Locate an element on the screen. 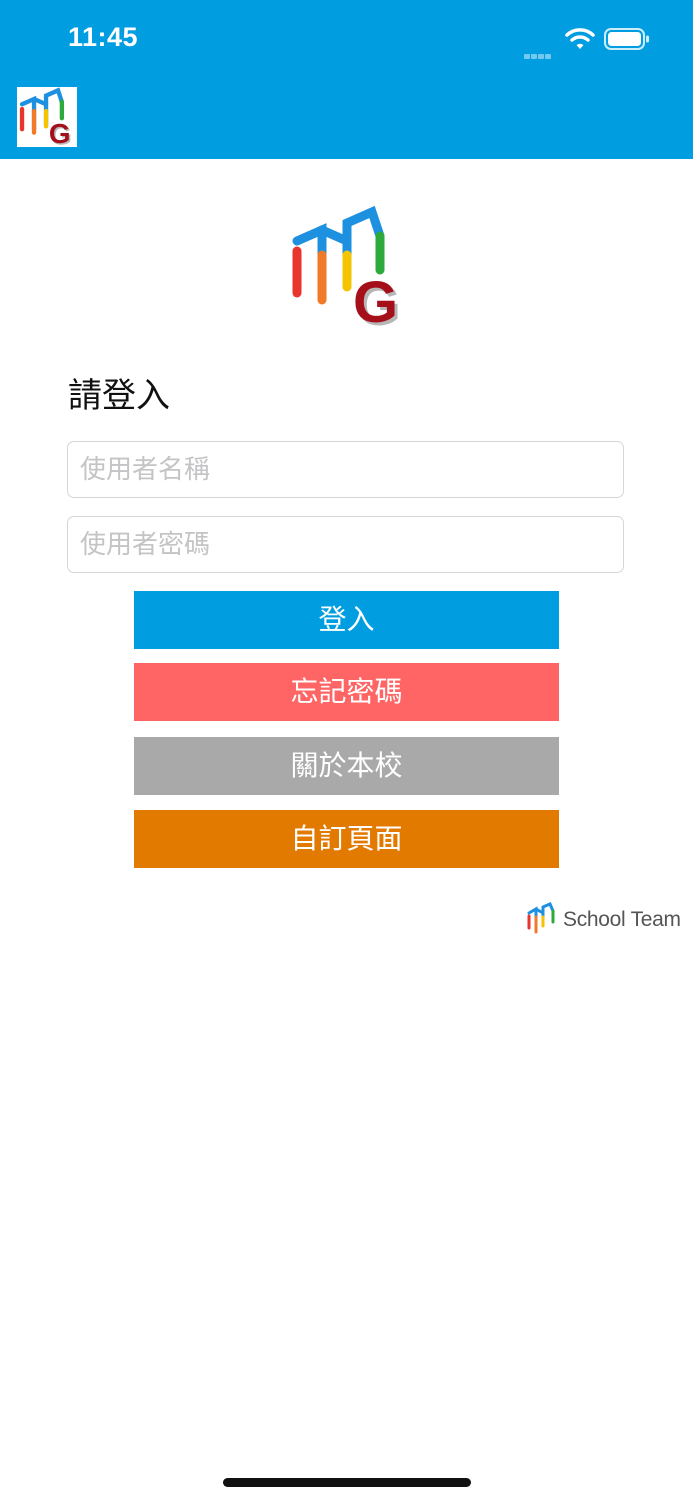 The height and width of the screenshot is (1500, 693). signal-icon is located at coordinates (541, 51).